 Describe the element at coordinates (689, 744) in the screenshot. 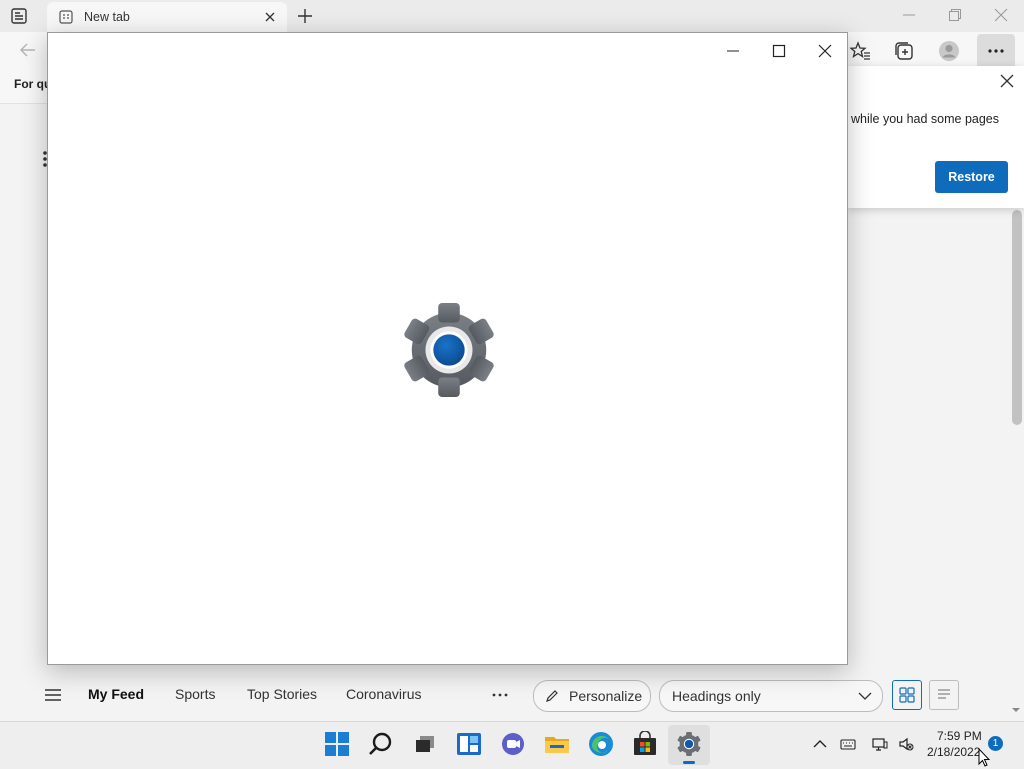

I see `settings-icon` at that location.